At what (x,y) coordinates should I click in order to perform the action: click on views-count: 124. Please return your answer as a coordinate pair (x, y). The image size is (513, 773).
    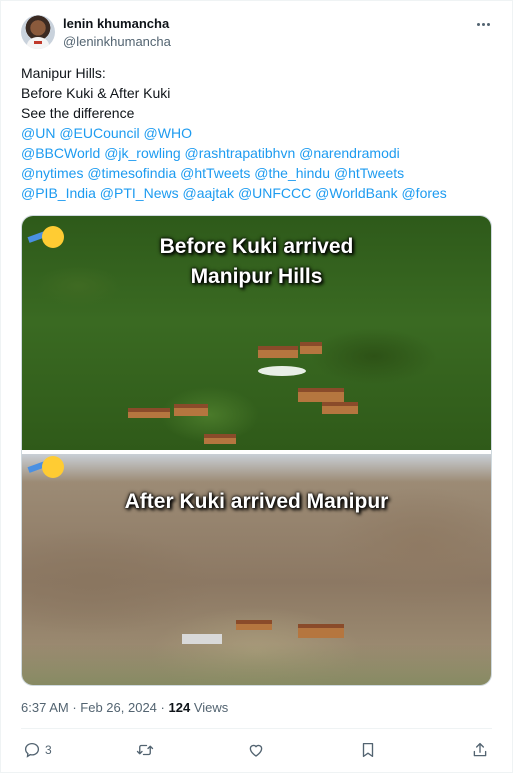
    Looking at the image, I should click on (179, 707).